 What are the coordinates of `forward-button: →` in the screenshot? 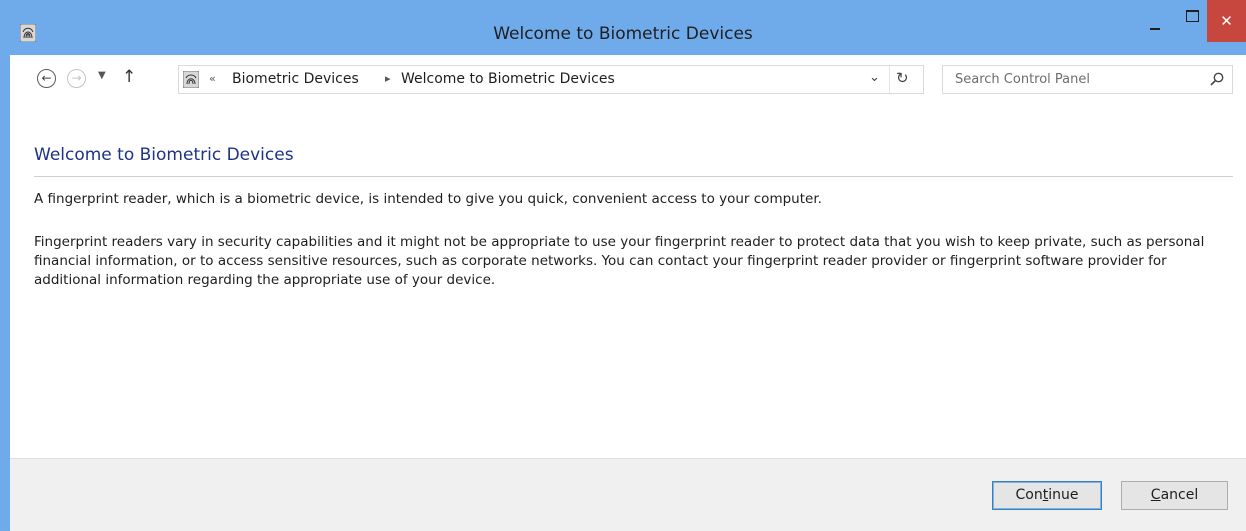 It's located at (76, 78).